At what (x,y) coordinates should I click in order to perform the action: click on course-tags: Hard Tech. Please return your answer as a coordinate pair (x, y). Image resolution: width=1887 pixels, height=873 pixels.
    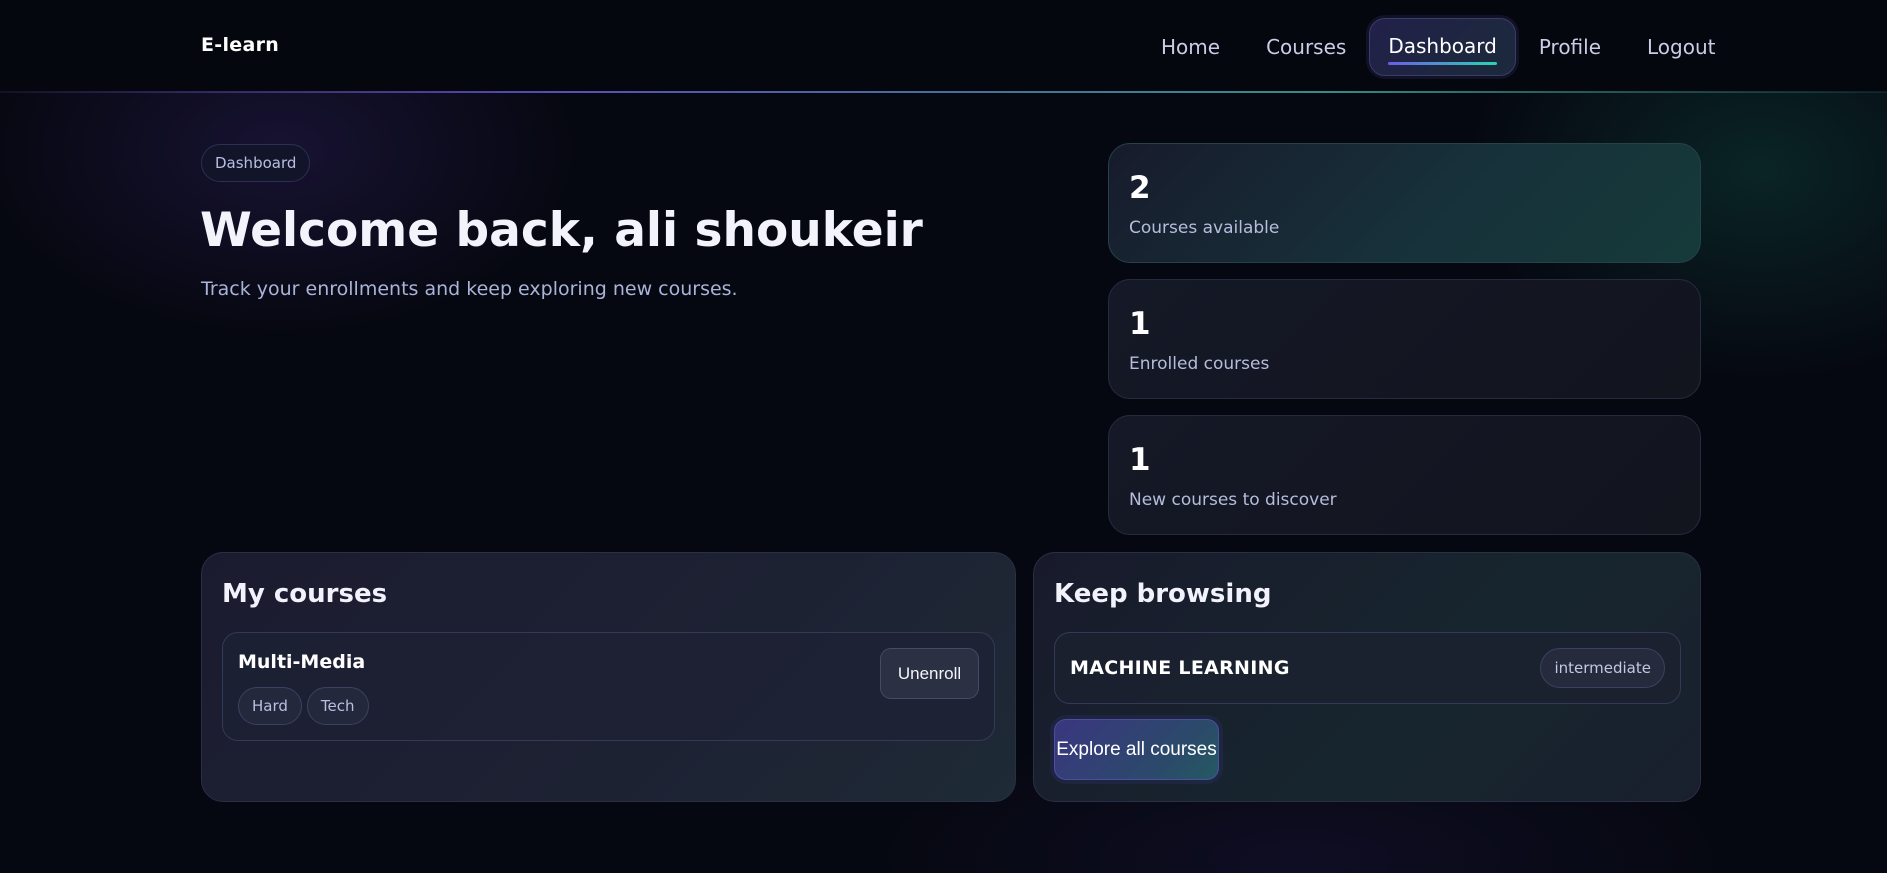
    Looking at the image, I should click on (303, 706).